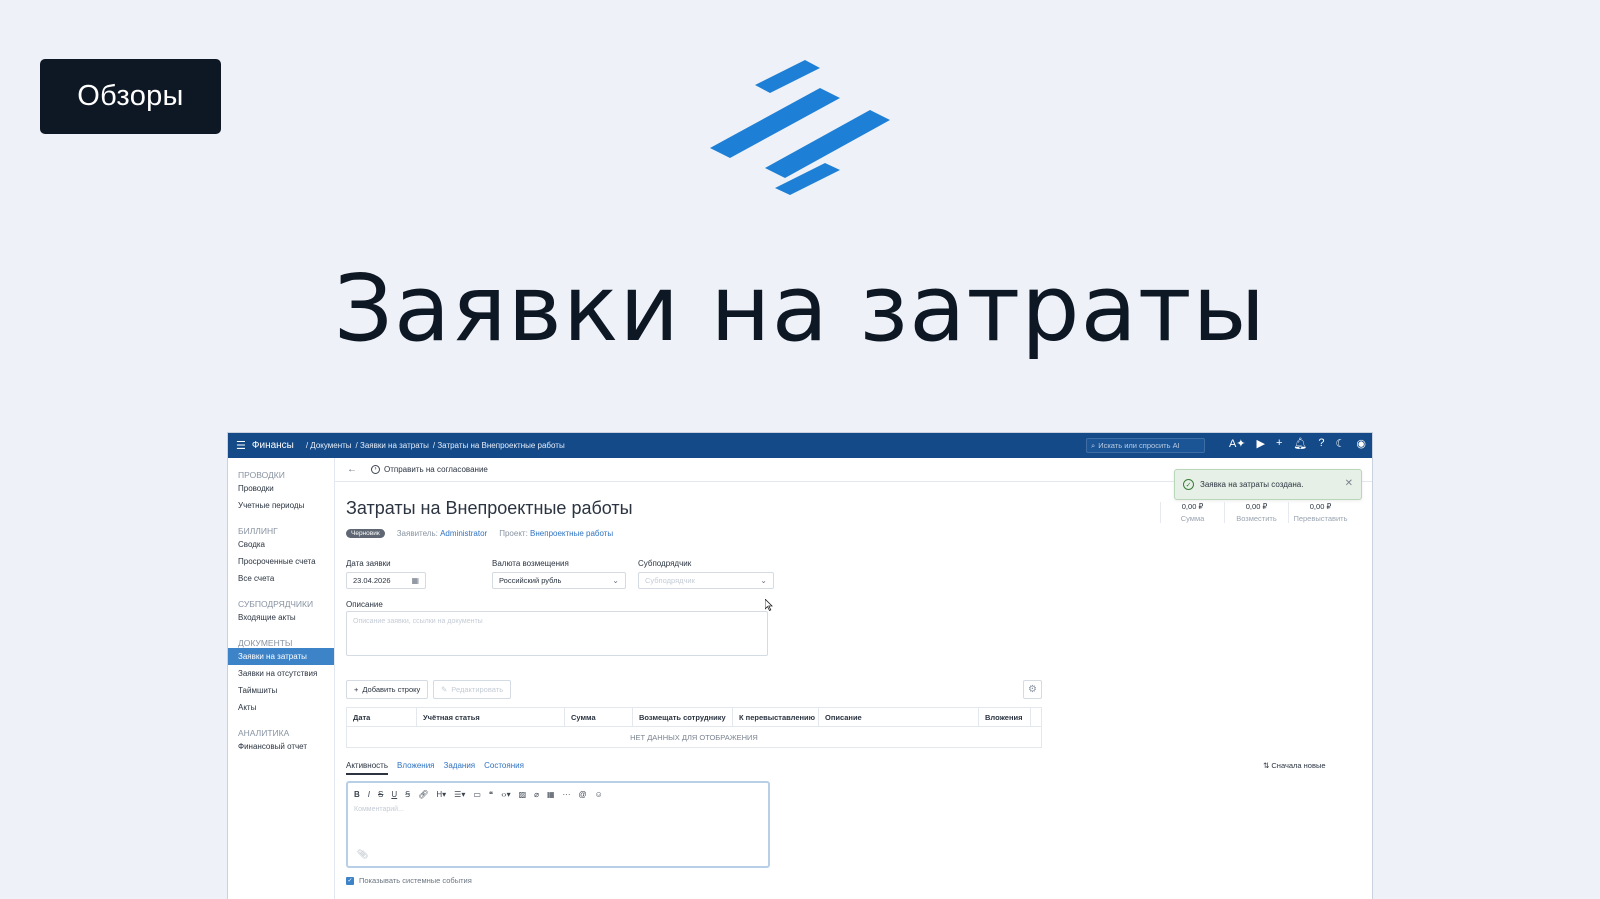  What do you see at coordinates (281, 707) in the screenshot?
I see `sidebar-item-acts: Акты` at bounding box center [281, 707].